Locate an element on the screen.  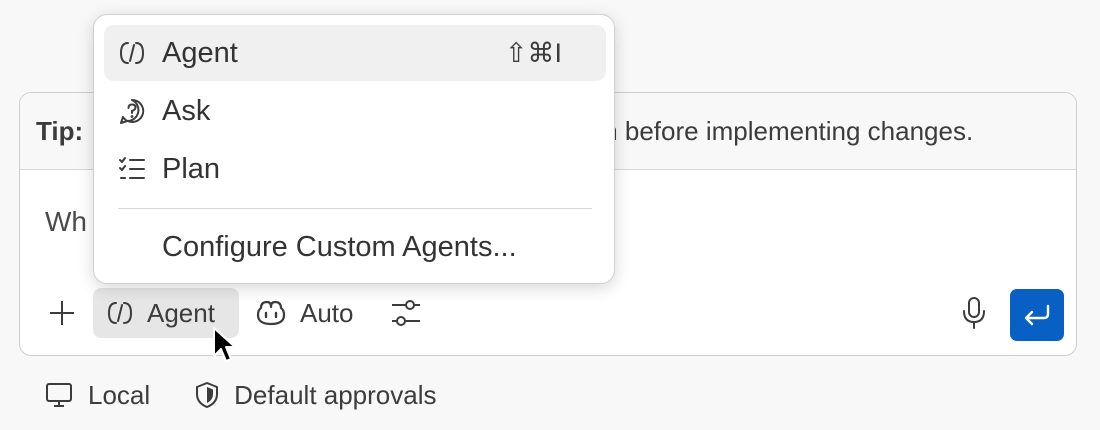
menu-item-label: Agent is located at coordinates (200, 52).